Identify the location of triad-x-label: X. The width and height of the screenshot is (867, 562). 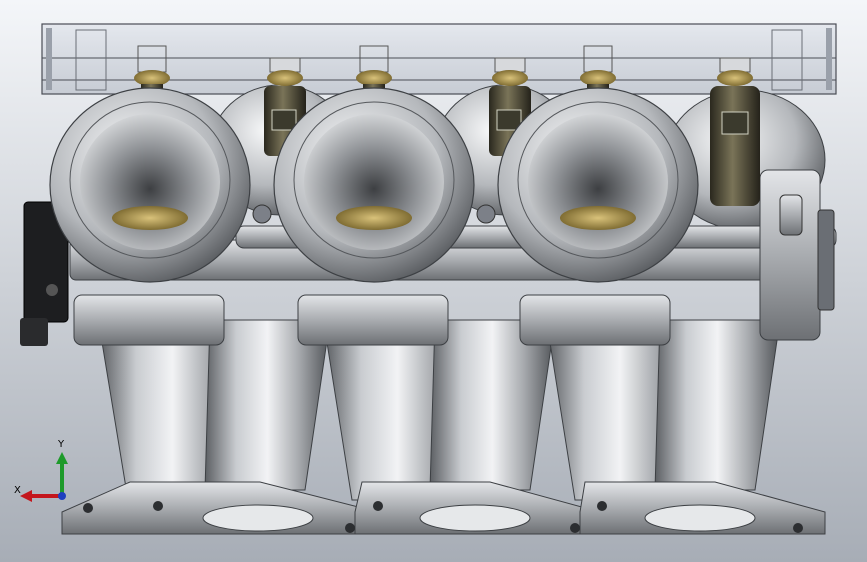
(17, 490).